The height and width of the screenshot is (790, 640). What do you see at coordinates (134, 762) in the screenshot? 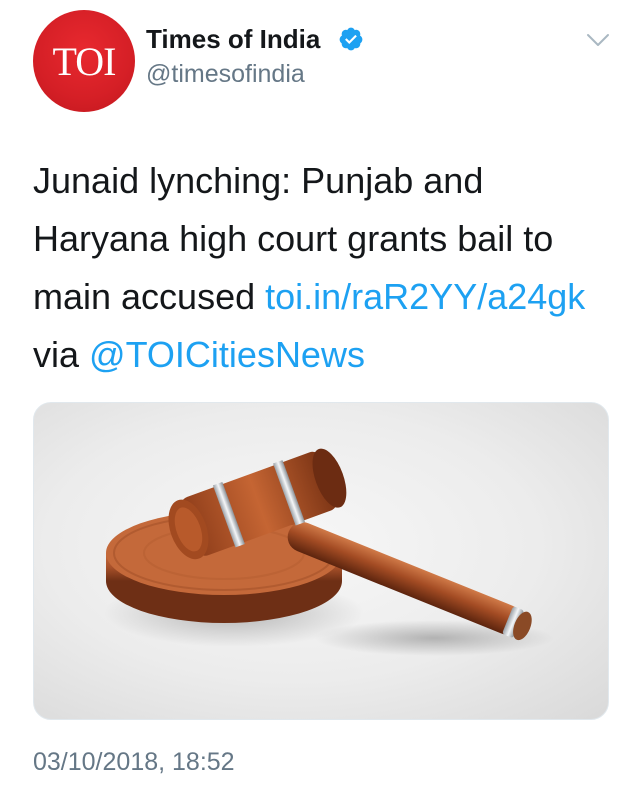
I see `tweet-timestamp: 03/10/2018, 18:52` at bounding box center [134, 762].